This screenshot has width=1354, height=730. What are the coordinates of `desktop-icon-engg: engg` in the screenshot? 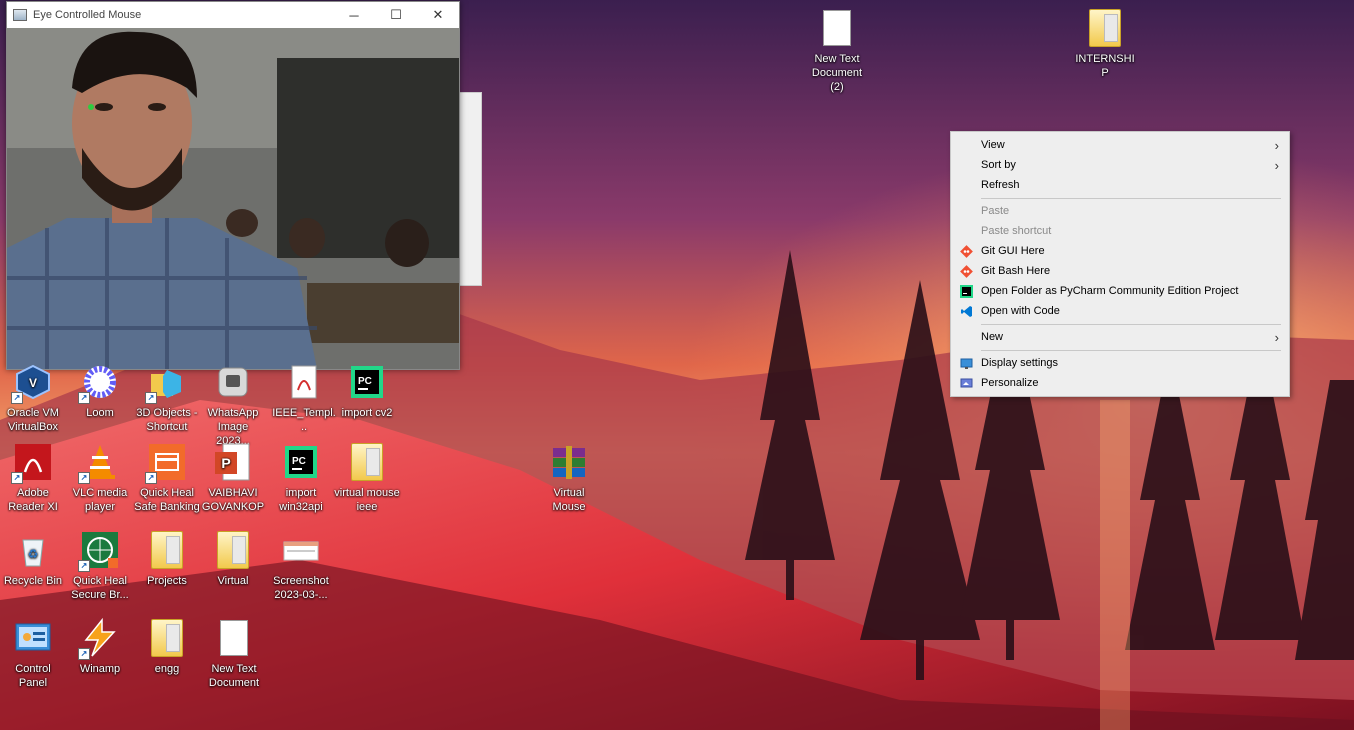 It's located at (167, 647).